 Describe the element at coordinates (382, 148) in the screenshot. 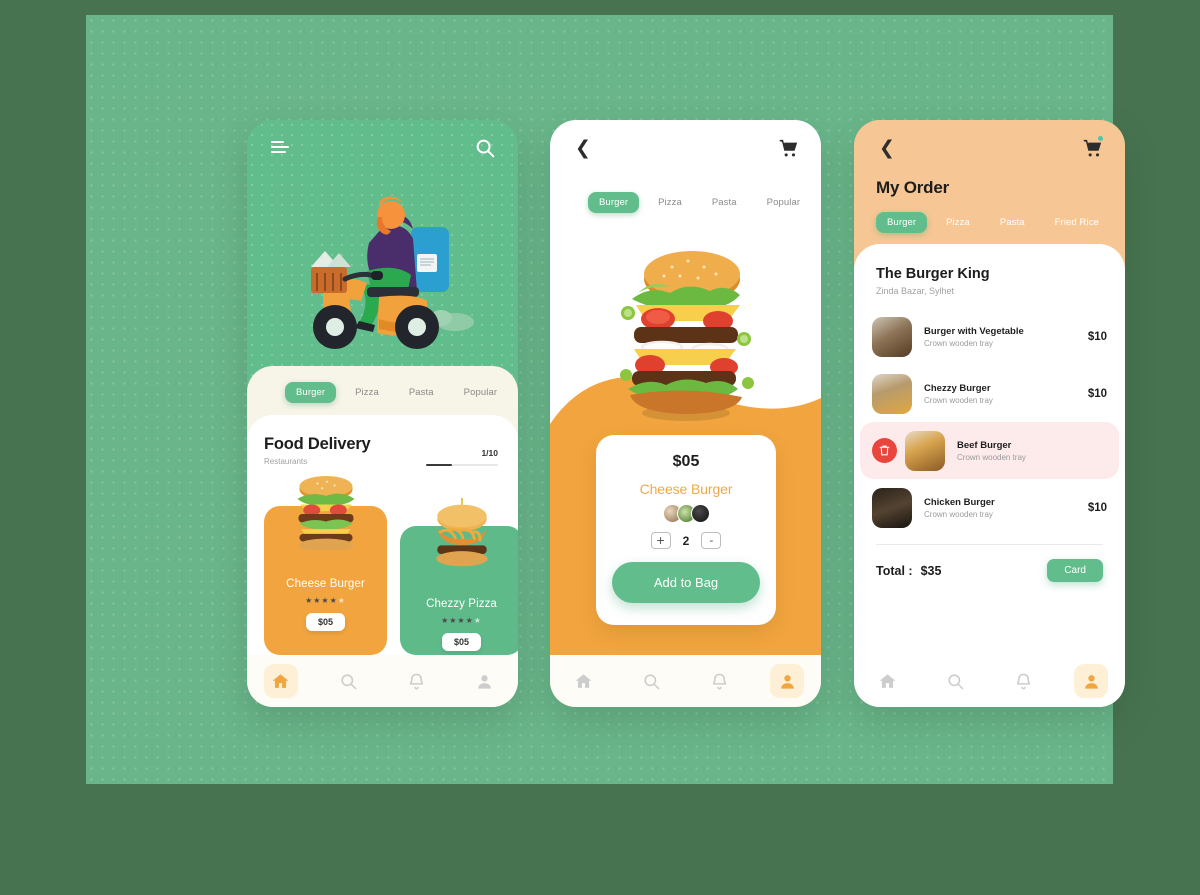

I see `screen1-topbar` at that location.